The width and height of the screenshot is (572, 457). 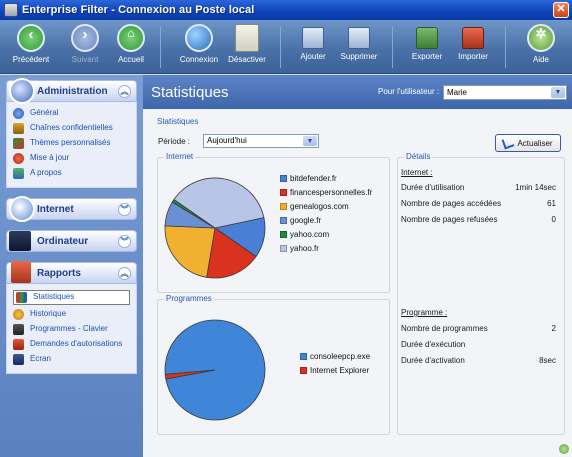 I want to click on sidebar-group-label: Internet, so click(x=55, y=209).